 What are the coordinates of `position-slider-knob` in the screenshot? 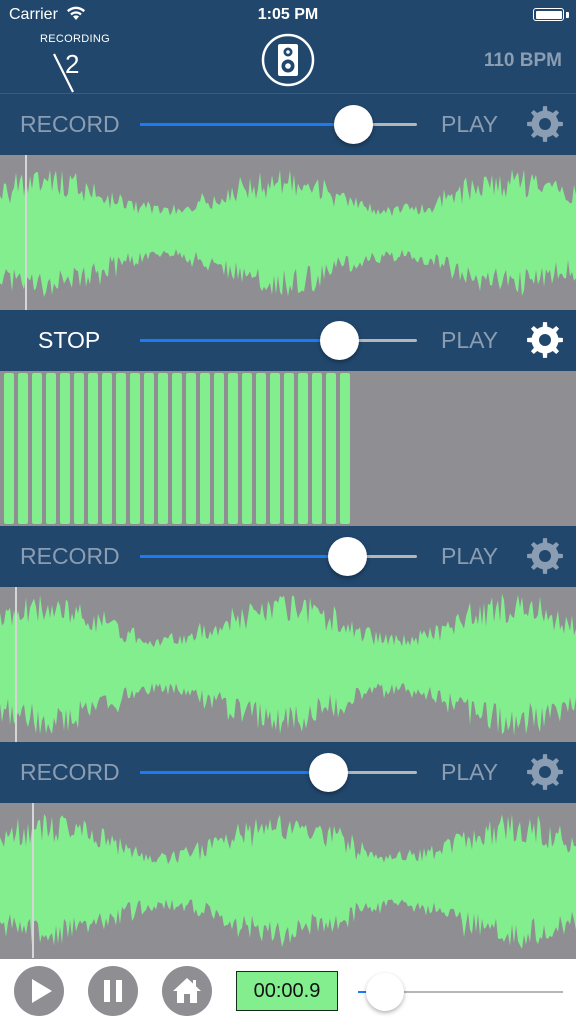 It's located at (384, 992).